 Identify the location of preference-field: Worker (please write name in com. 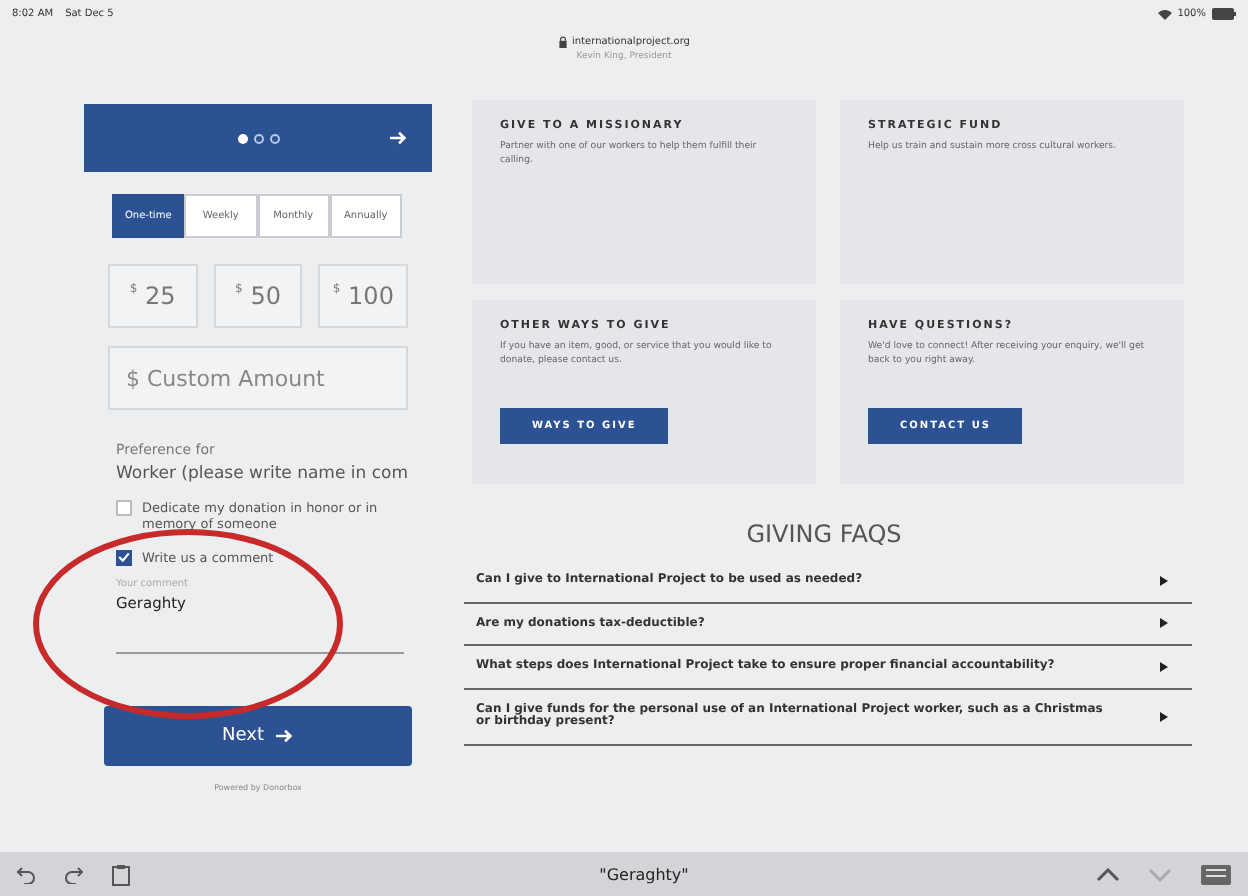
(274, 474).